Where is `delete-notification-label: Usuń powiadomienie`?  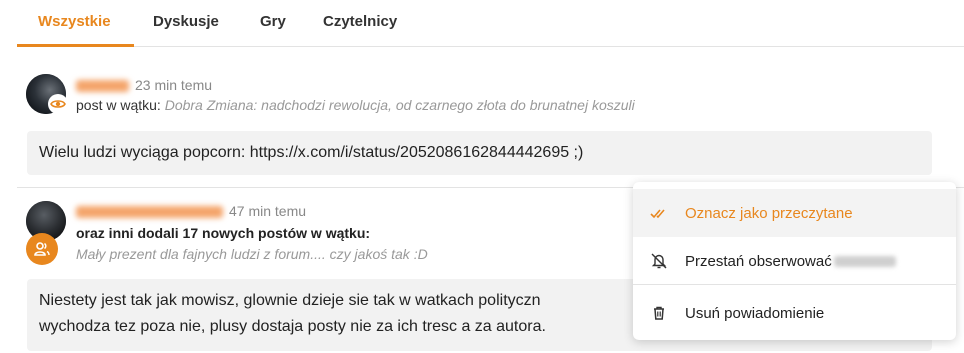
delete-notification-label: Usuń powiadomienie is located at coordinates (755, 313).